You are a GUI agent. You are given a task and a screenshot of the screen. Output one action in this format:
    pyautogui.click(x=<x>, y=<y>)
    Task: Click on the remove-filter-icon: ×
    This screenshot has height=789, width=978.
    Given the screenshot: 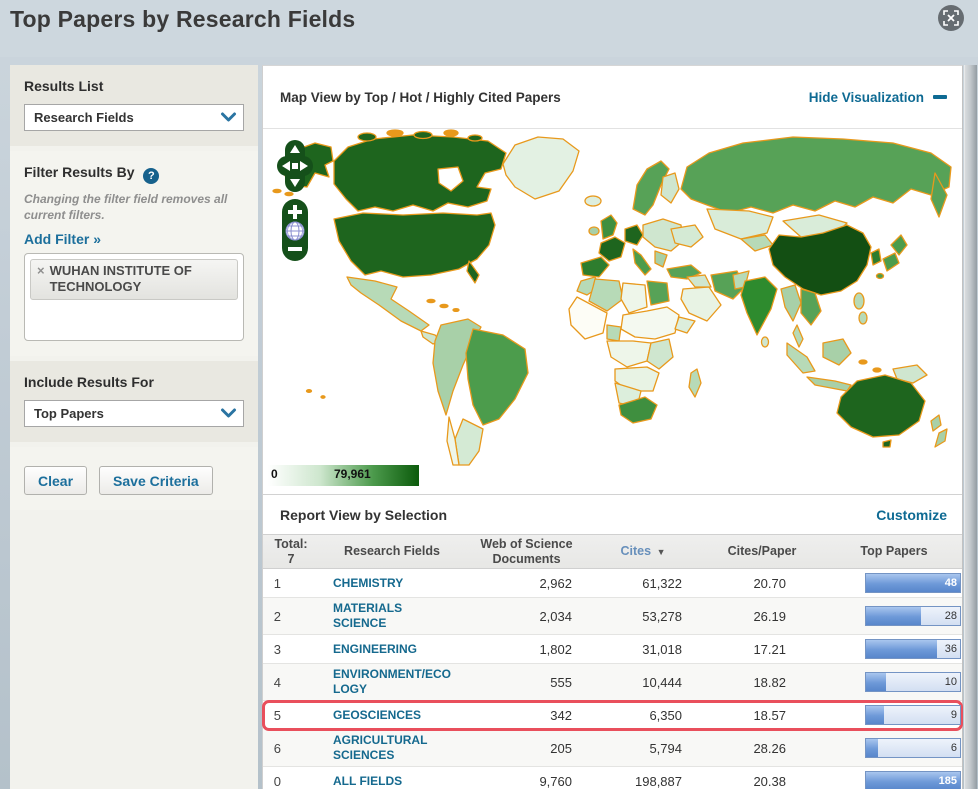 What is the action you would take?
    pyautogui.click(x=41, y=271)
    